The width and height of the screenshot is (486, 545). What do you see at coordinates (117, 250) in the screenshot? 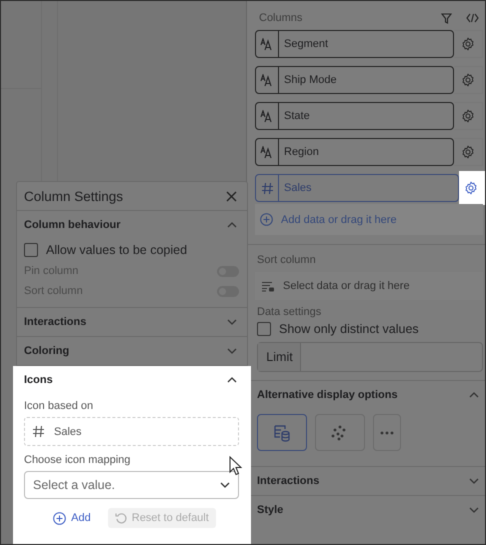
I see `checkbox-label: Allow values to be copied` at bounding box center [117, 250].